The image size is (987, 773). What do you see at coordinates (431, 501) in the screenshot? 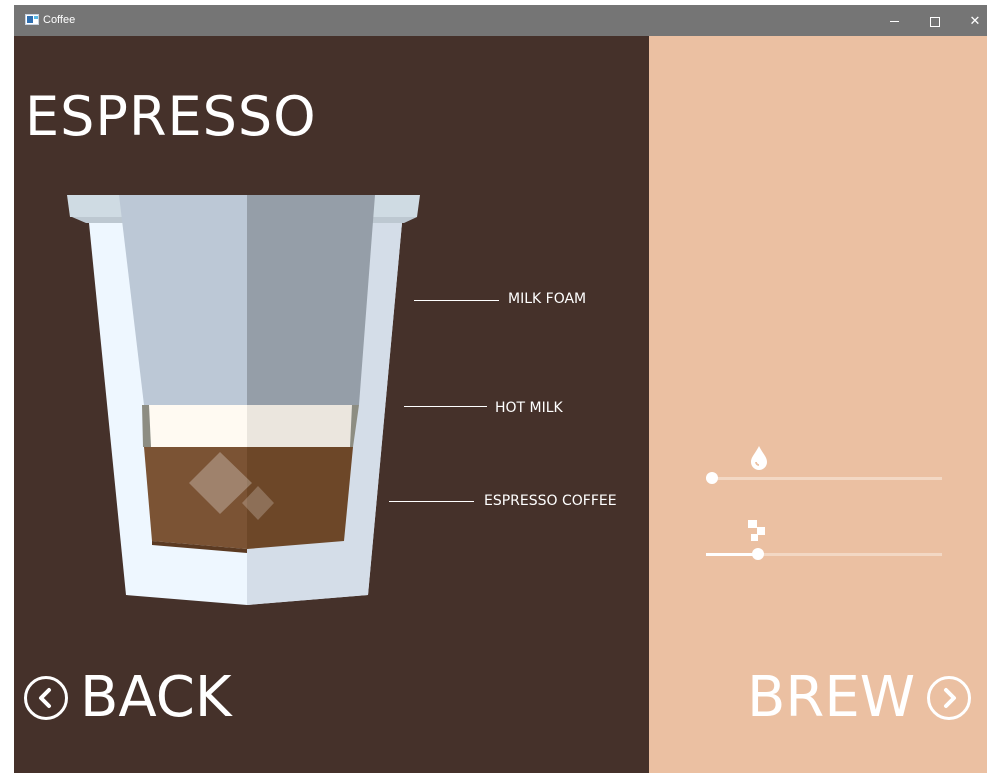
I see `espresso-coffee-leader-line` at bounding box center [431, 501].